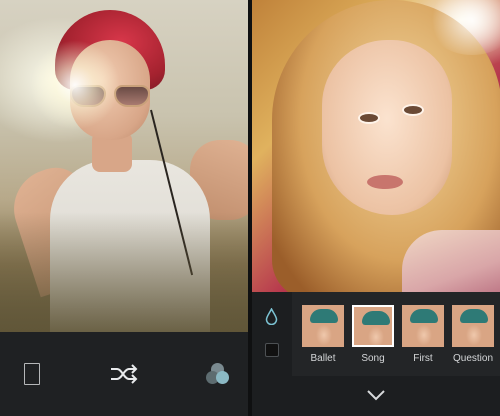 The image size is (500, 416). What do you see at coordinates (271, 316) in the screenshot?
I see `drop-icon` at bounding box center [271, 316].